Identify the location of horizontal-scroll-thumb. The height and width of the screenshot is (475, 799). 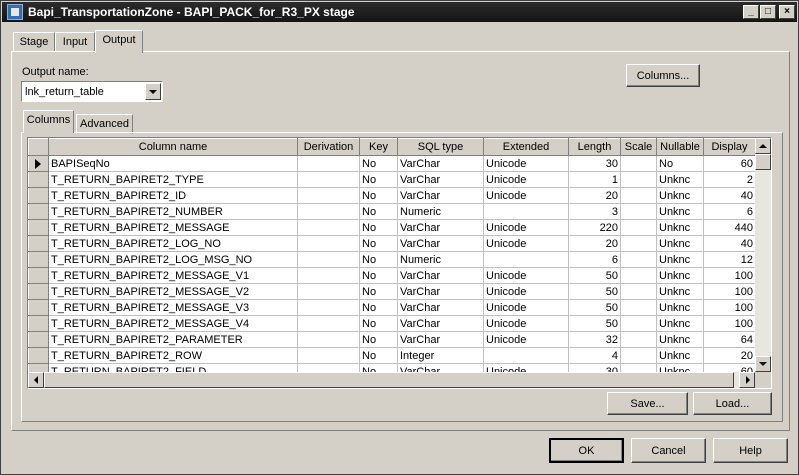
(389, 380).